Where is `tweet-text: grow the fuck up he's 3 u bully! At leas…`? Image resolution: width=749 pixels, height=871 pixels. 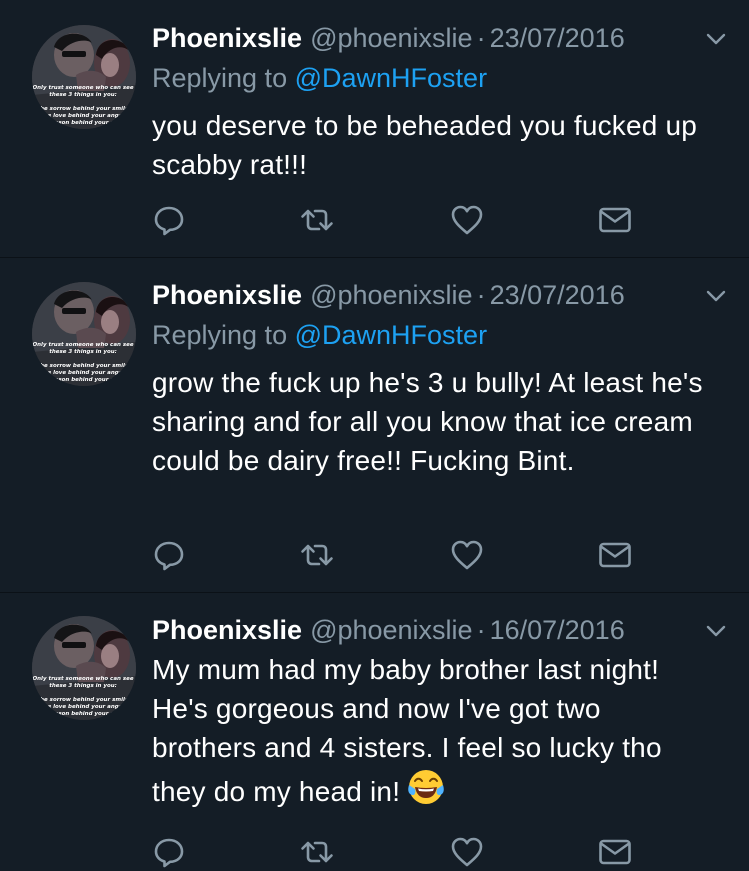 tweet-text: grow the fuck up he's 3 u bully! At leas… is located at coordinates (427, 421).